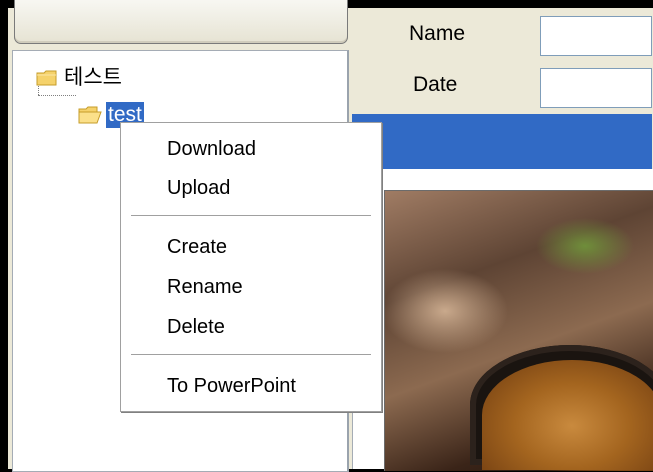 The height and width of the screenshot is (472, 653). I want to click on menu-item-create: Create, so click(197, 247).